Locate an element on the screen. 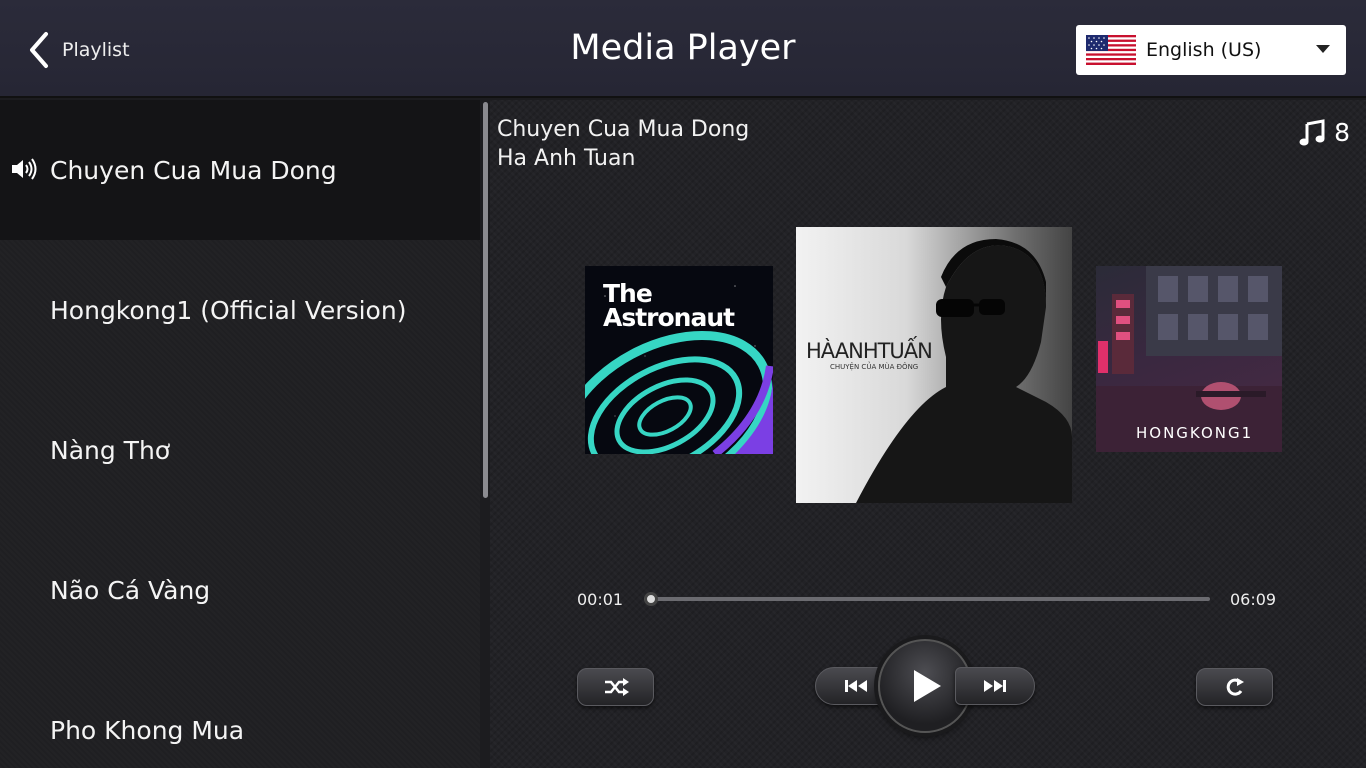 The width and height of the screenshot is (1366, 768). song-title: Chuyen Cua Mua Dong is located at coordinates (623, 129).